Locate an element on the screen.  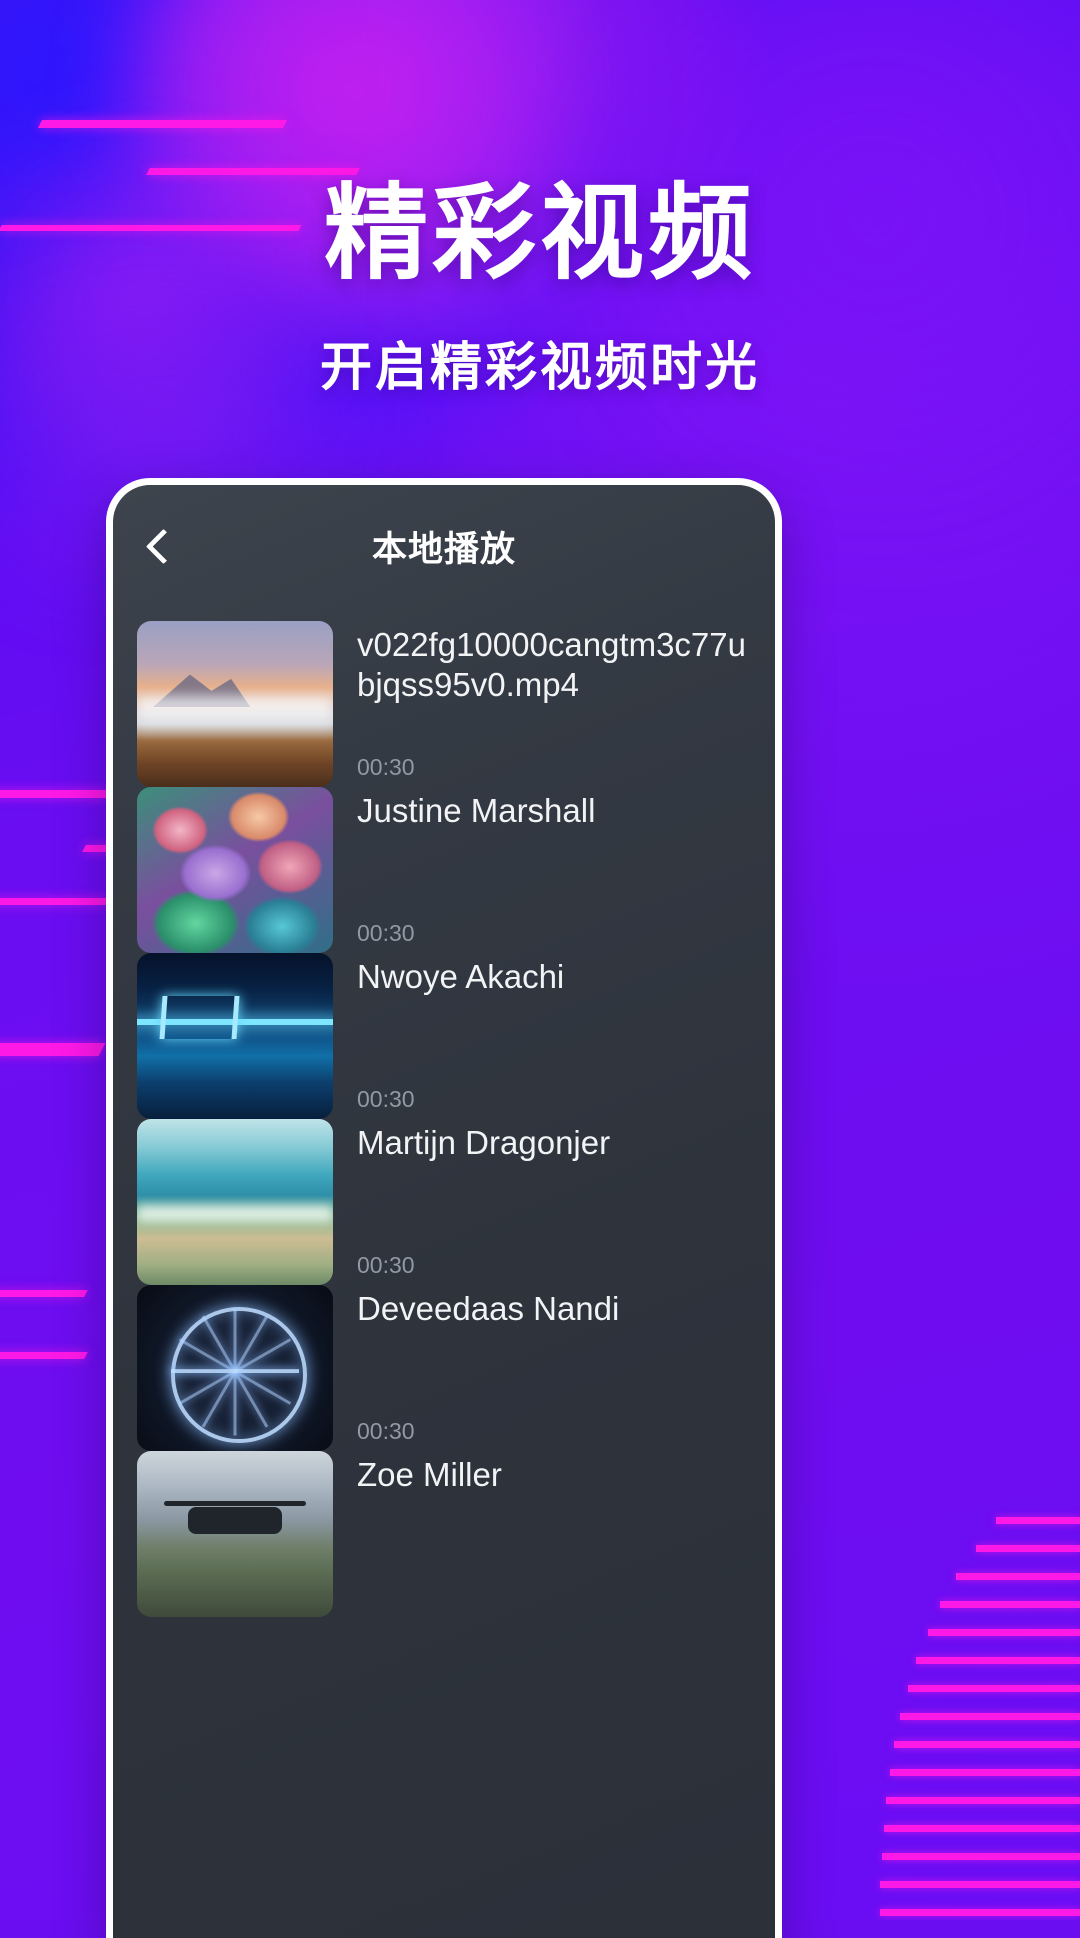
list-item: Justine Marshall 00:30 is located at coordinates (444, 863).